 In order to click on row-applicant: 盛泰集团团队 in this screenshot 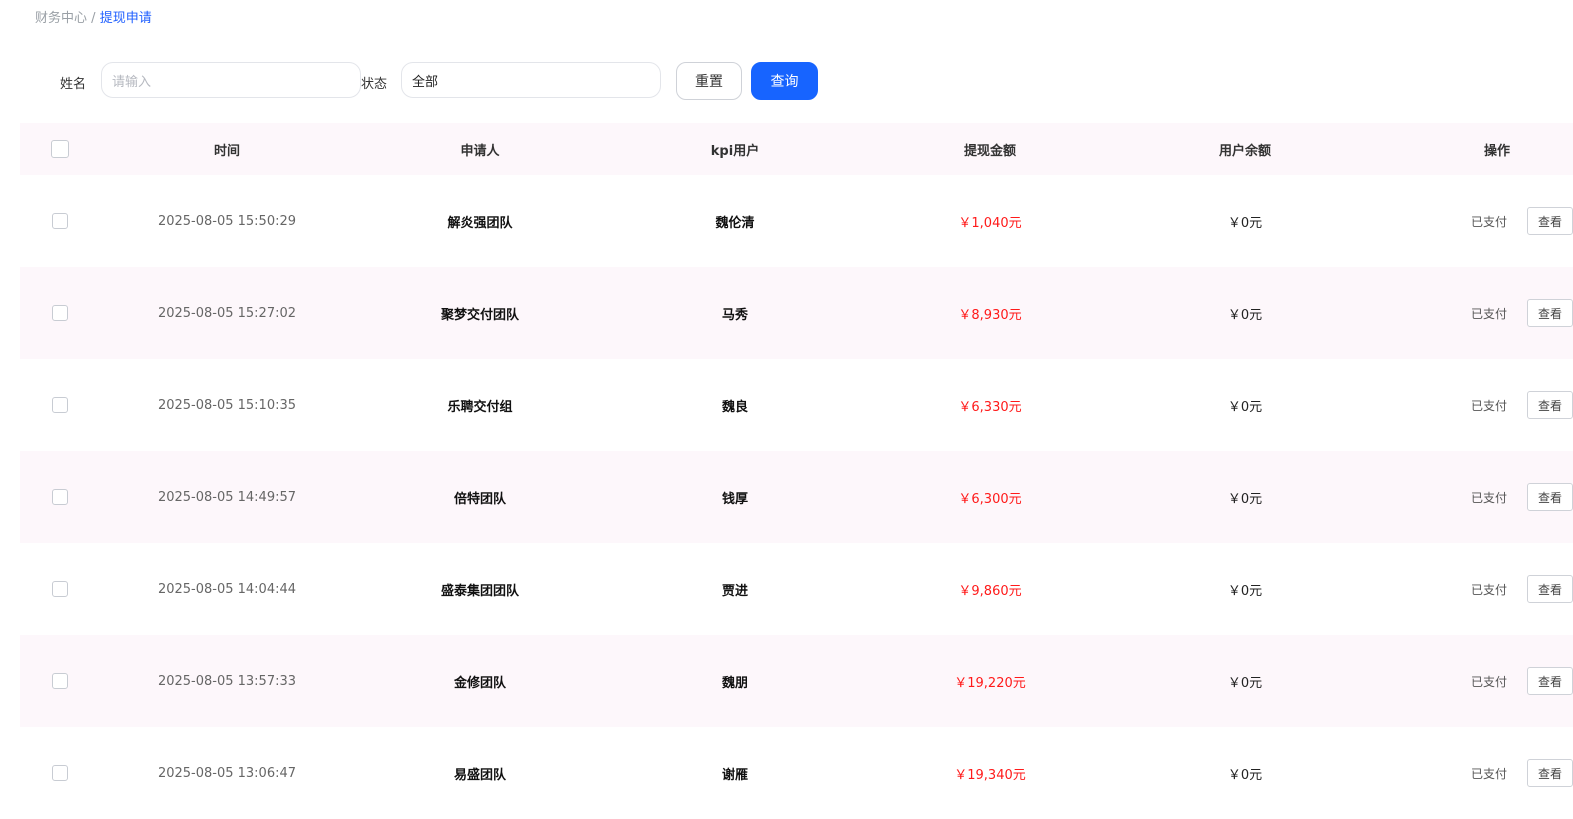, I will do `click(479, 591)`.